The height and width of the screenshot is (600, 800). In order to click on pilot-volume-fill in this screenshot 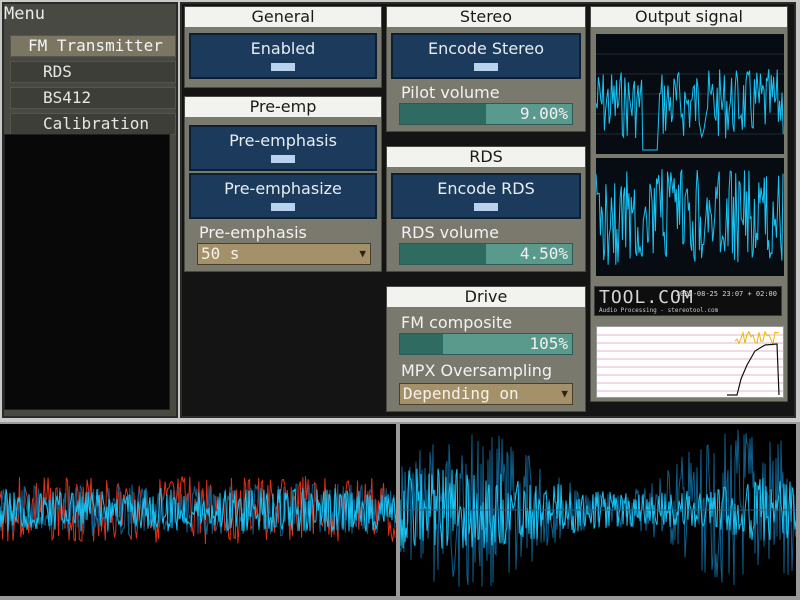, I will do `click(443, 114)`.